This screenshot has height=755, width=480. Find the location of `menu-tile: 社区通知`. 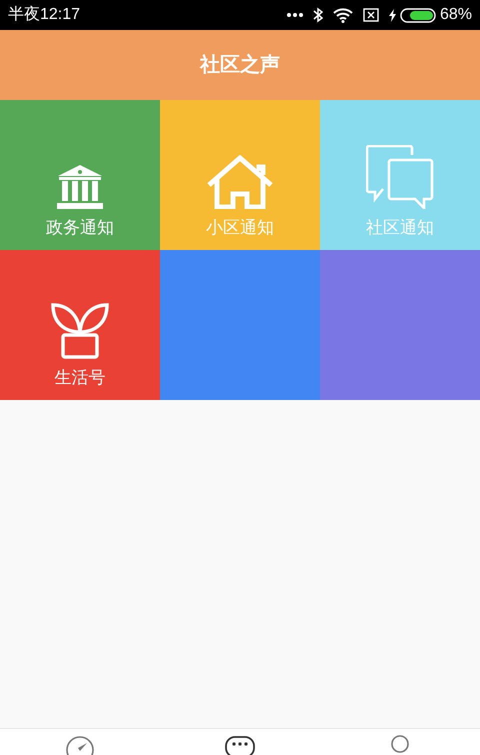

menu-tile: 社区通知 is located at coordinates (400, 175).